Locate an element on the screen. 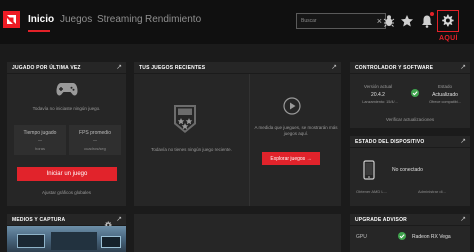 This screenshot has height=252, width=474. gpu-label: GPU is located at coordinates (361, 237).